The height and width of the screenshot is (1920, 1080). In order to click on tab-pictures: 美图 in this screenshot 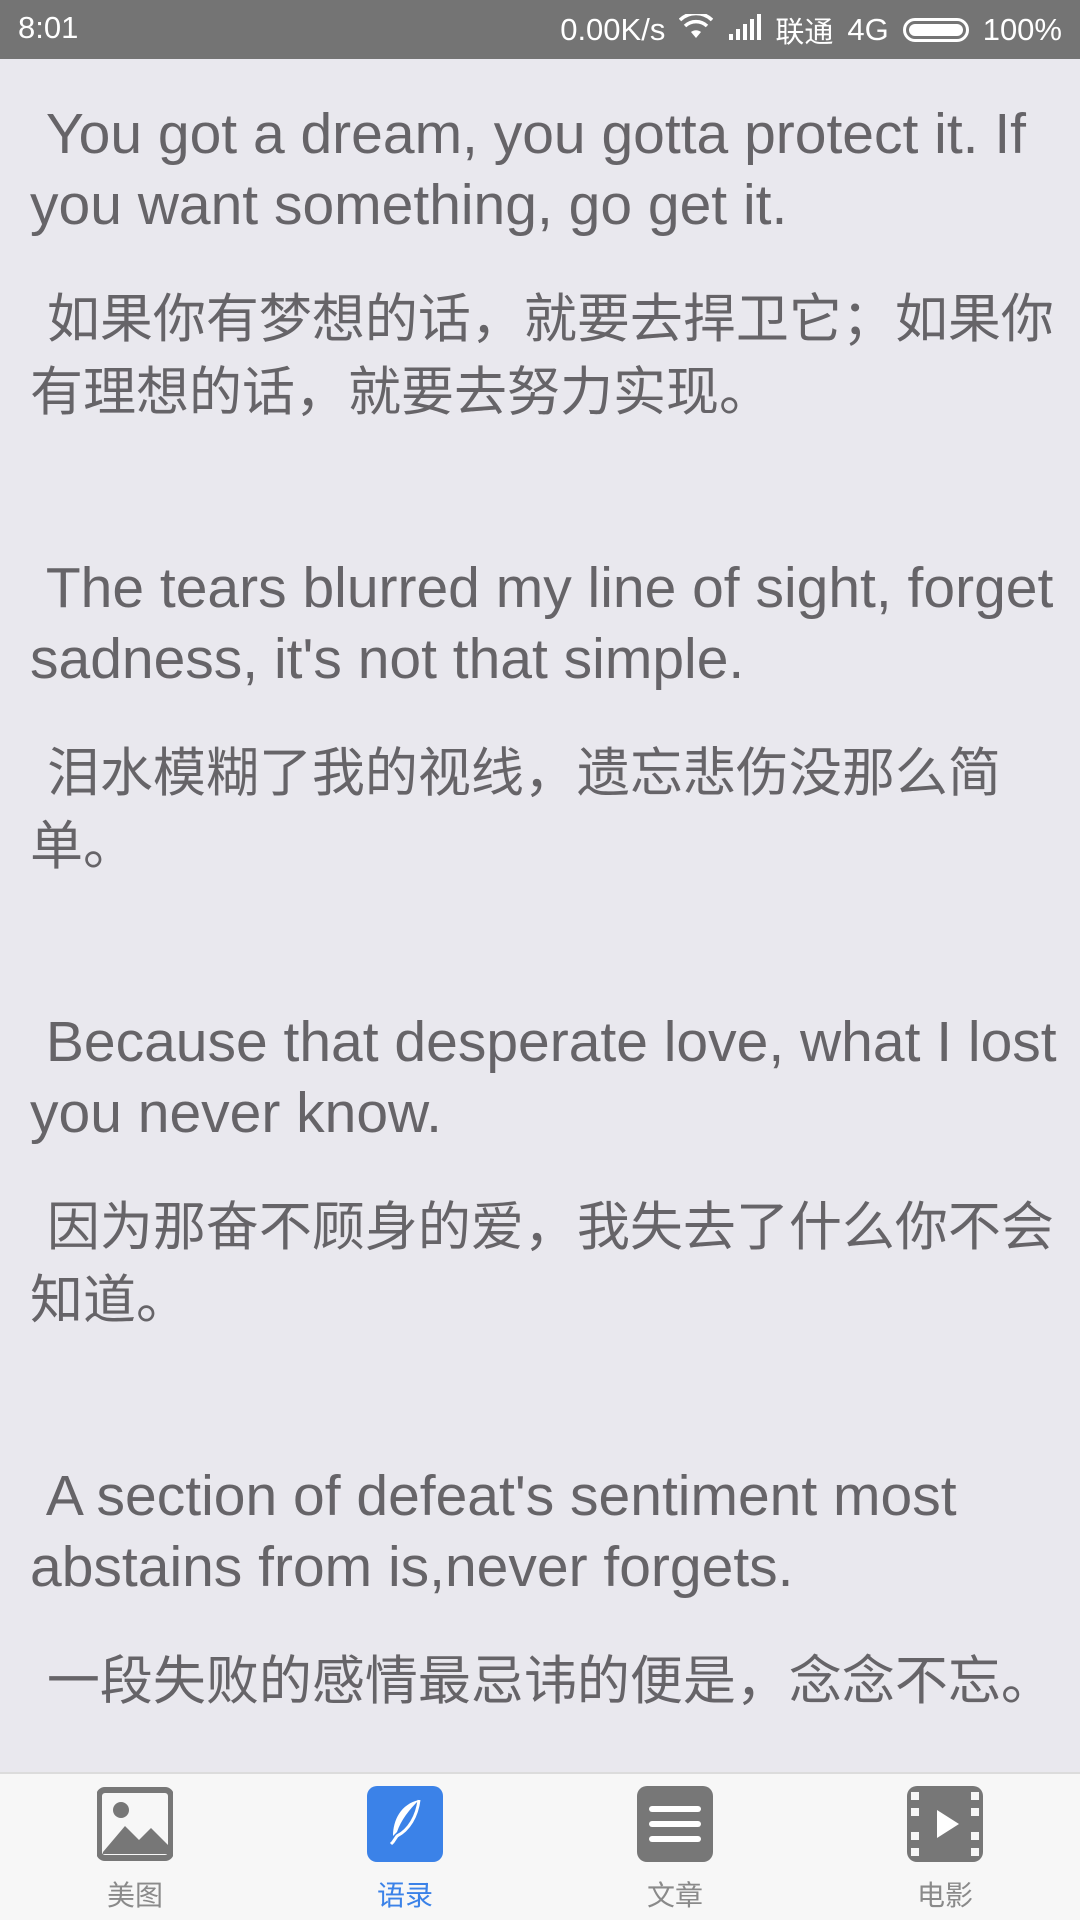, I will do `click(135, 1847)`.